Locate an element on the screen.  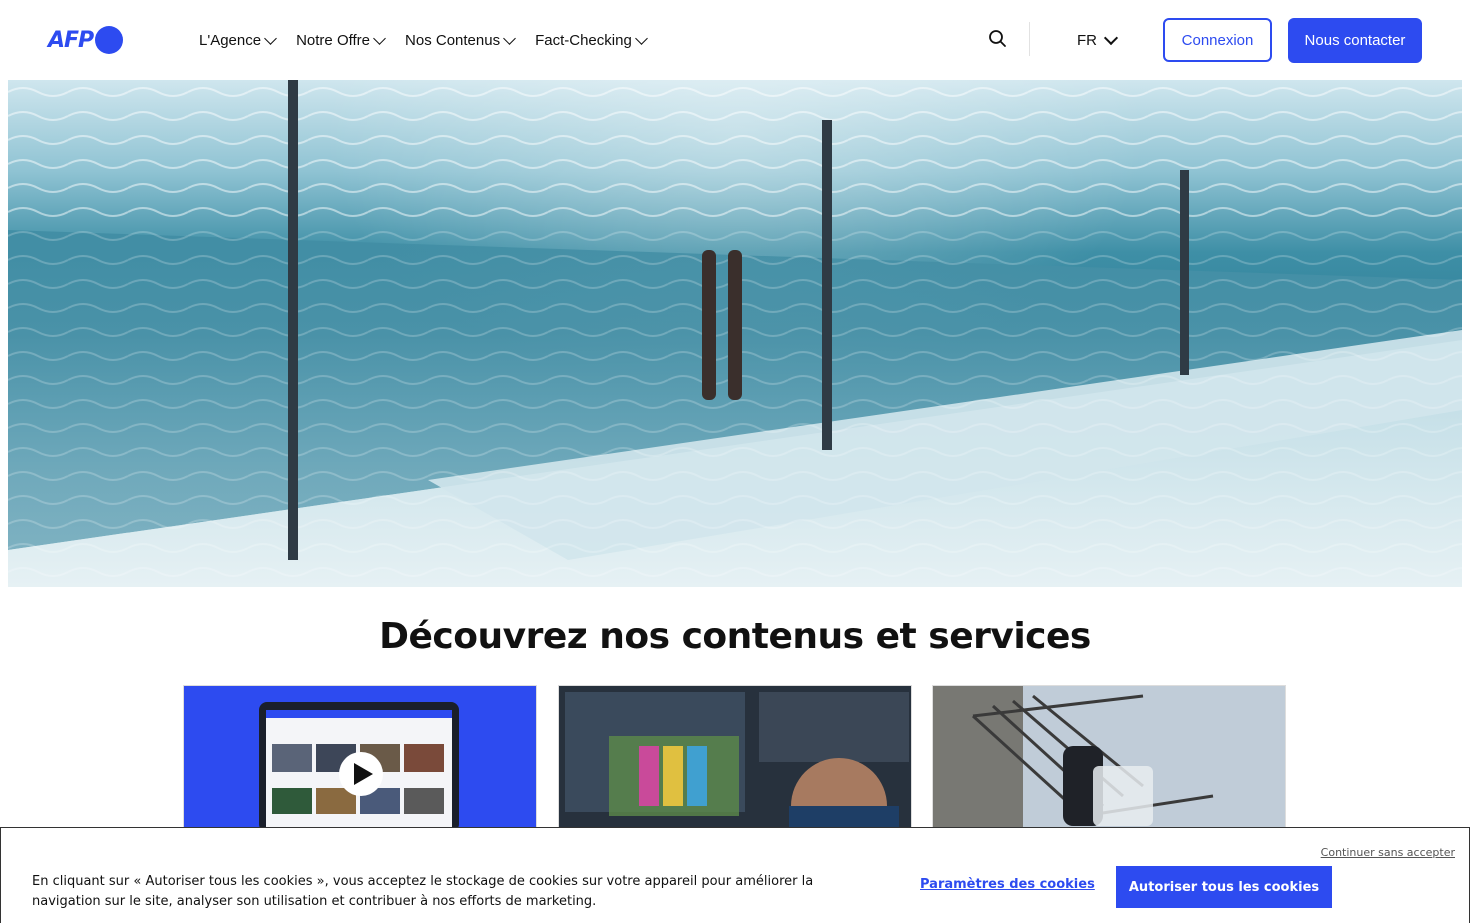
cookie-settings-link: Paramètres des cookies is located at coordinates (1007, 884).